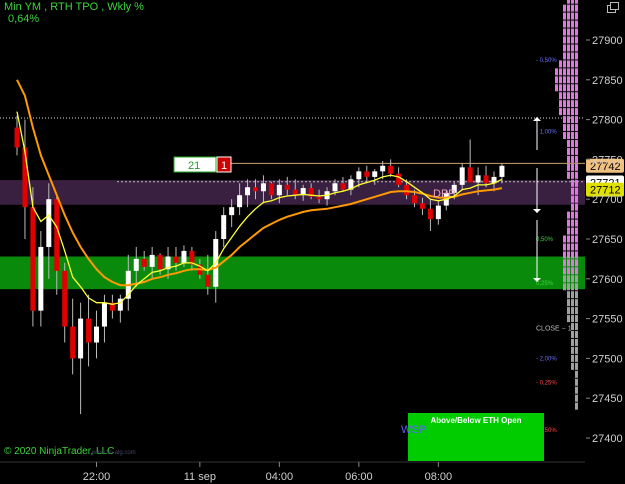  What do you see at coordinates (607, 399) in the screenshot?
I see `y-tick-label: 27450` at bounding box center [607, 399].